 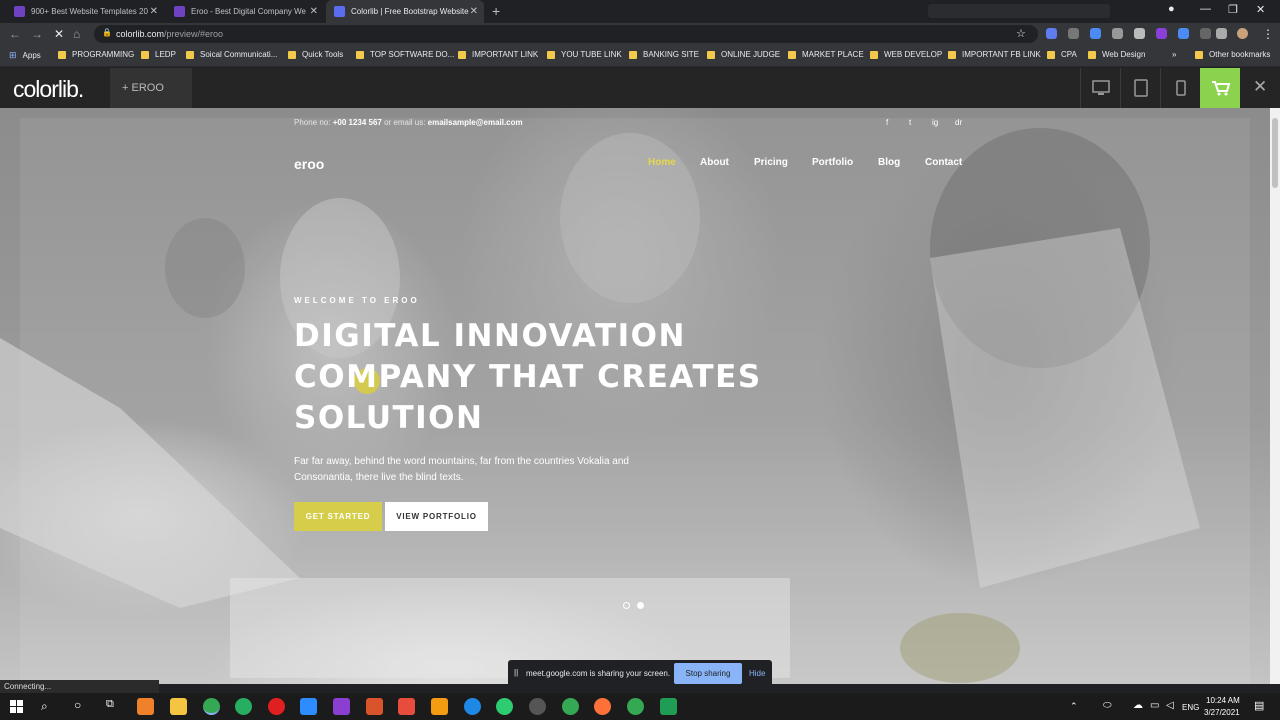 I want to click on scrollbar-thumb, so click(x=1275, y=153).